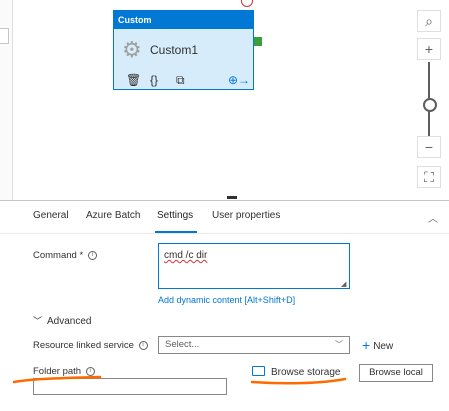 Image resolution: width=449 pixels, height=411 pixels. What do you see at coordinates (62, 320) in the screenshot?
I see `advanced-toggle: ﹀ Advanced` at bounding box center [62, 320].